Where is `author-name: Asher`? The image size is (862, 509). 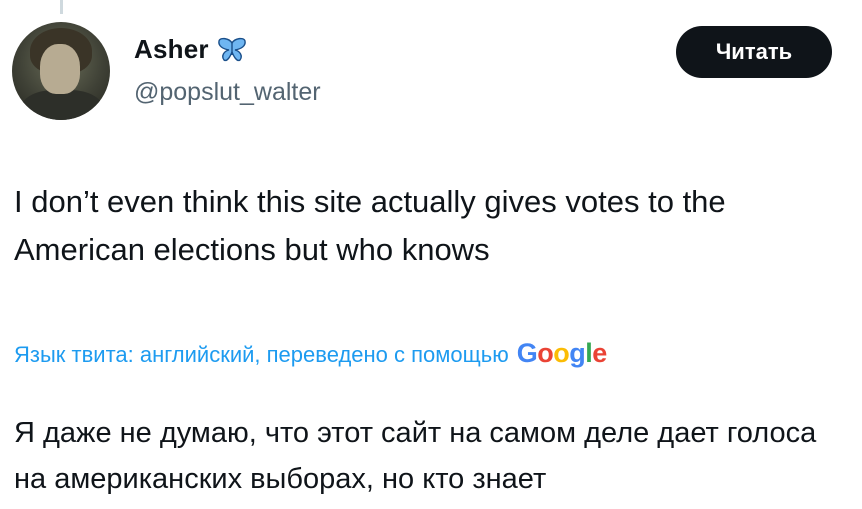
author-name: Asher is located at coordinates (171, 49).